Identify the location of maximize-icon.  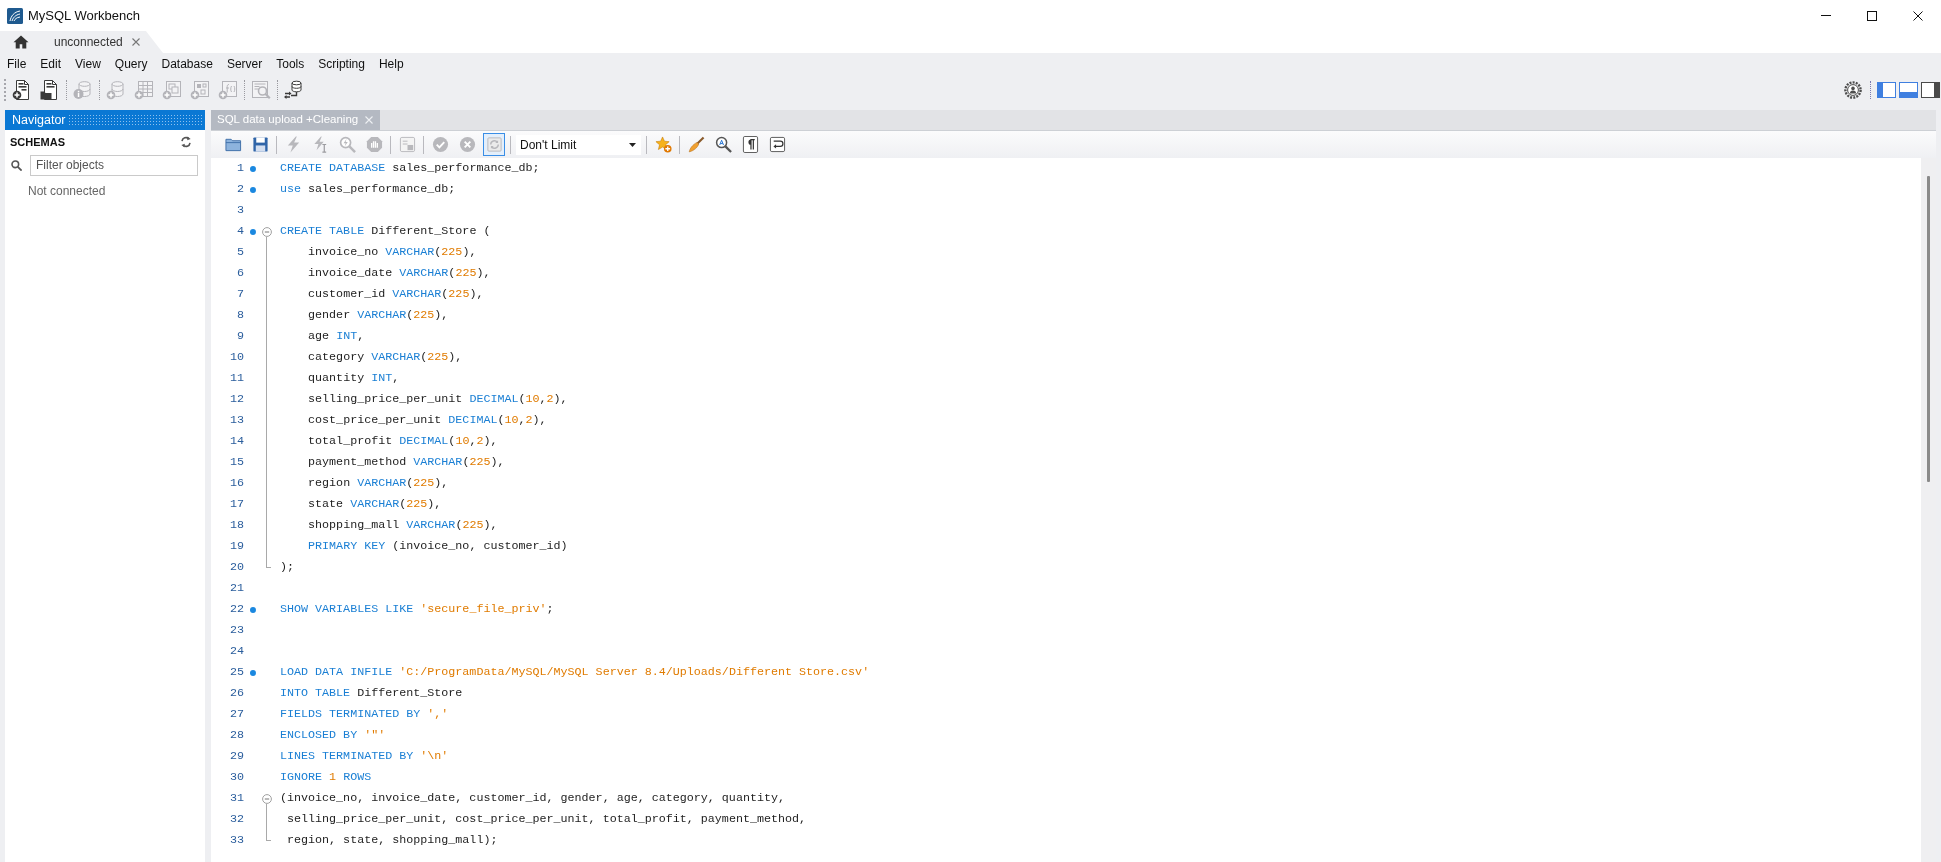
(1872, 15).